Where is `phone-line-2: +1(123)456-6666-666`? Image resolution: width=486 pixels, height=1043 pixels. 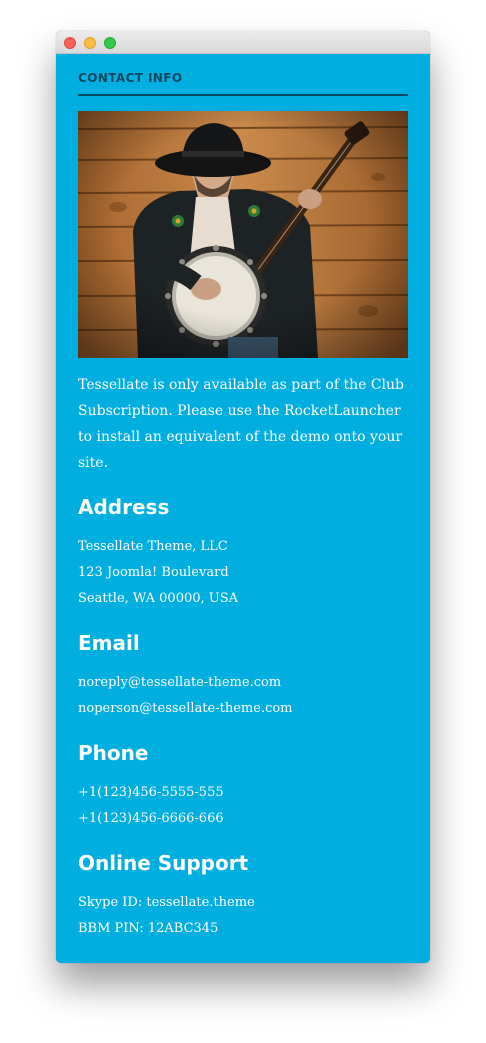 phone-line-2: +1(123)456-6666-666 is located at coordinates (151, 818).